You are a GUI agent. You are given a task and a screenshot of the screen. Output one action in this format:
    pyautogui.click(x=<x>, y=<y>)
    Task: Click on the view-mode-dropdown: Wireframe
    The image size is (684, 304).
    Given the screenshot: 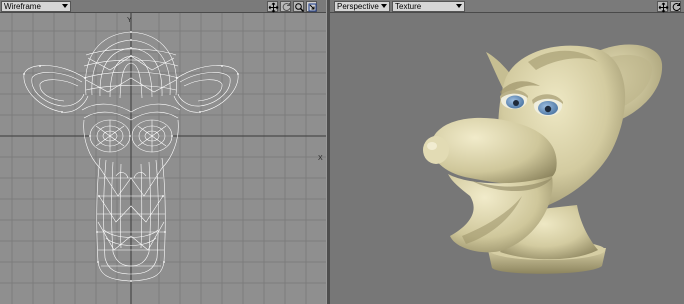 What is the action you would take?
    pyautogui.click(x=36, y=6)
    